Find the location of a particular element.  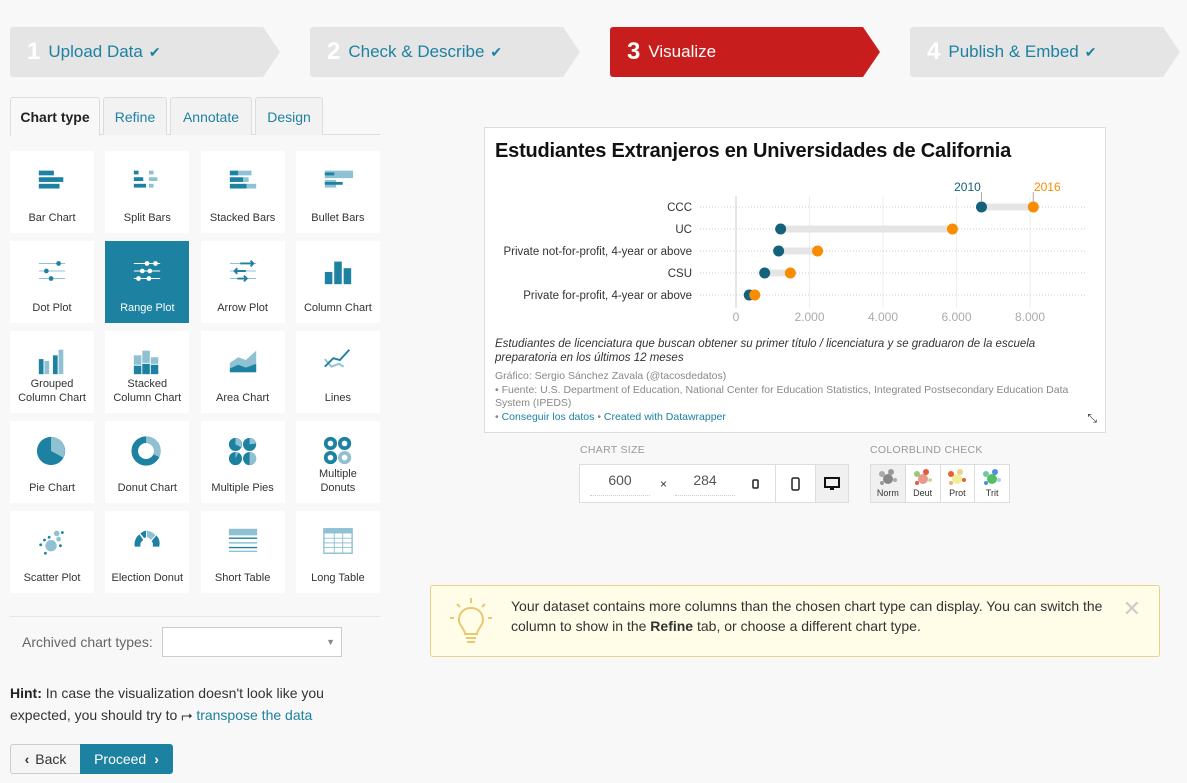

chart-type-stacked-column-chart: Stacked Column Chart is located at coordinates (147, 372).